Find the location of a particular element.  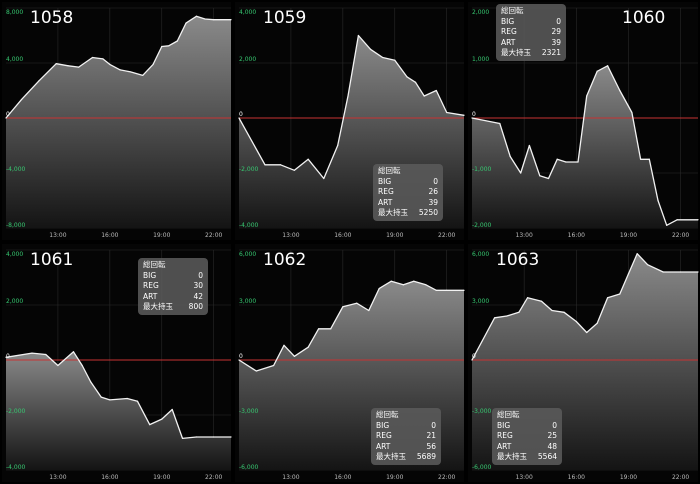

stats-value: 39 is located at coordinates (433, 202).